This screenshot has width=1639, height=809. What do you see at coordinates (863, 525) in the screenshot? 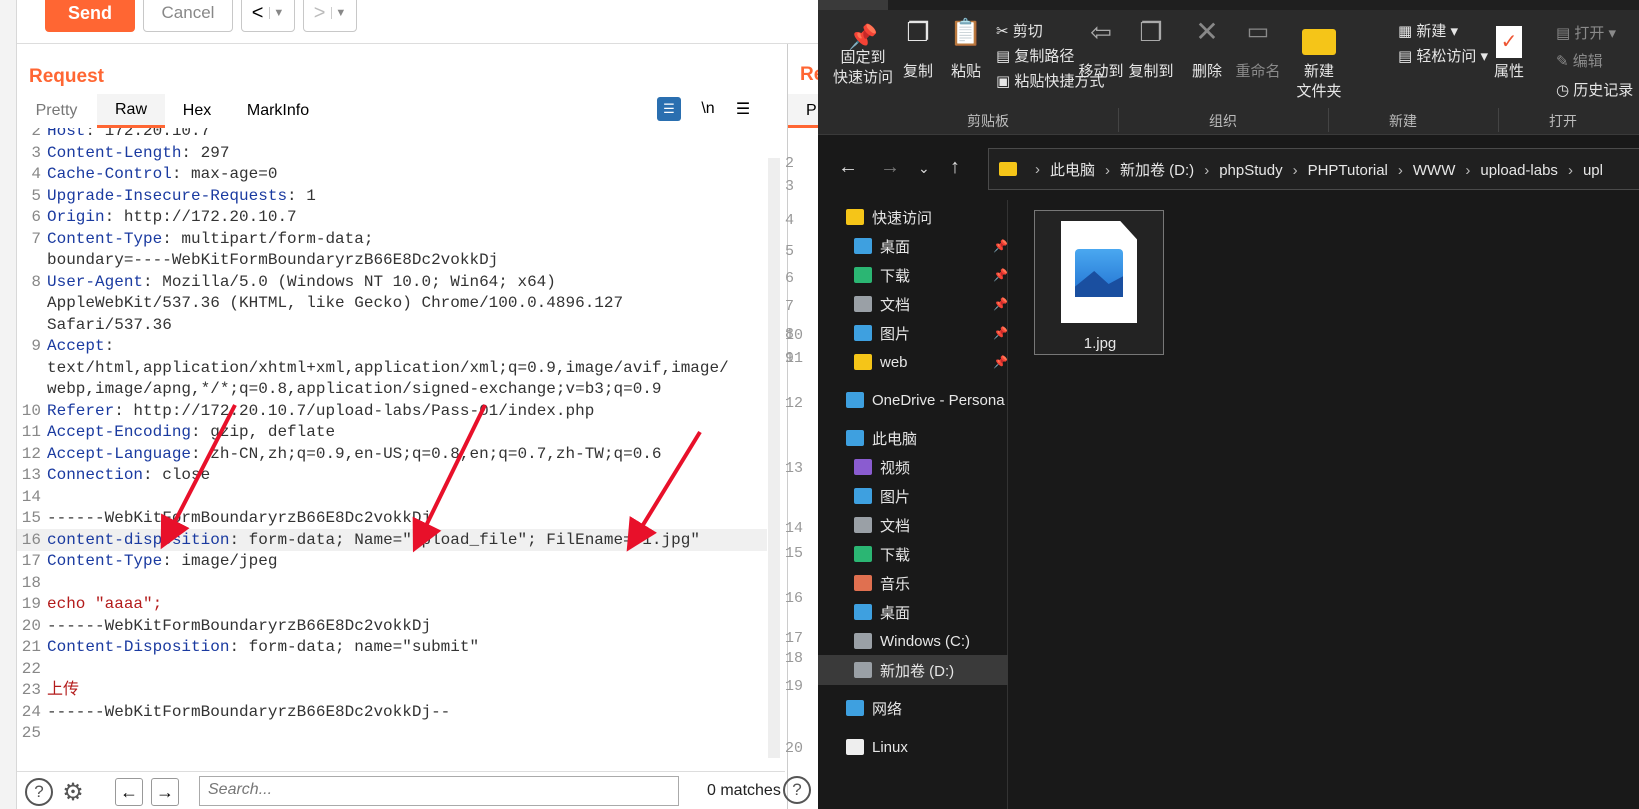
I see `document-icon` at bounding box center [863, 525].